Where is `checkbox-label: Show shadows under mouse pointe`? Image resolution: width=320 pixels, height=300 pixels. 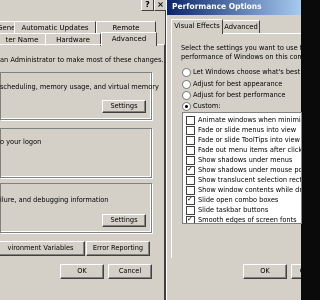 checkbox-label: Show shadows under mouse pointe is located at coordinates (249, 170).